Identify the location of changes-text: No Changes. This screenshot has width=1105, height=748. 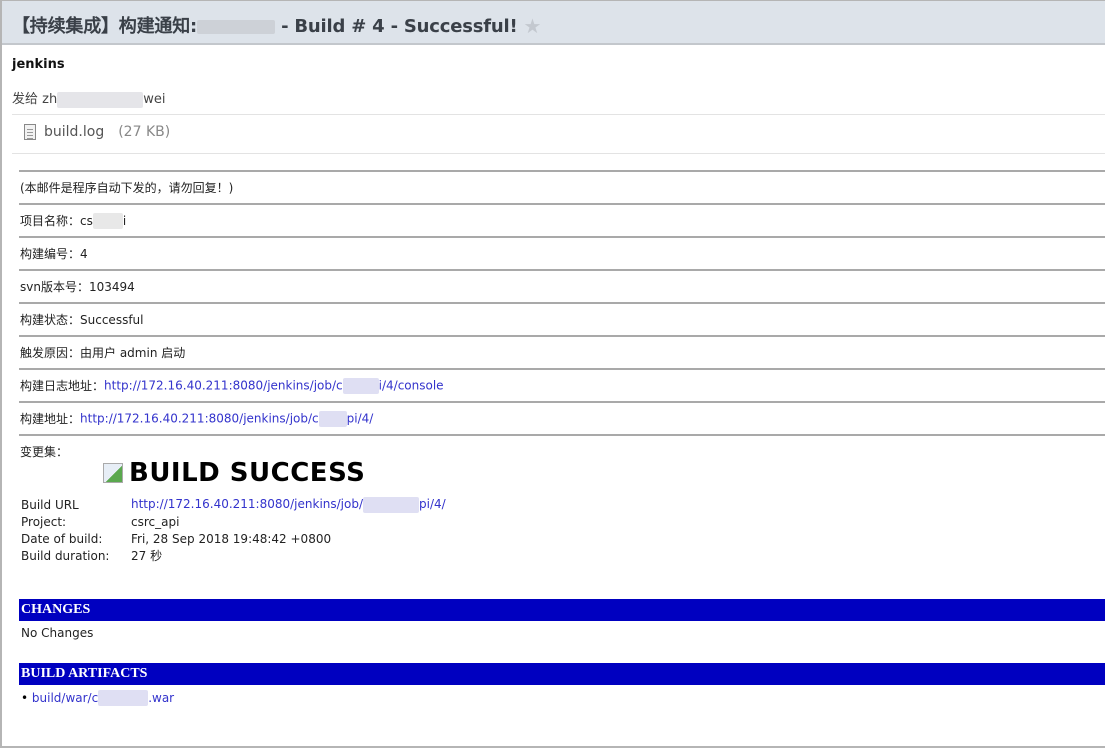
(57, 633).